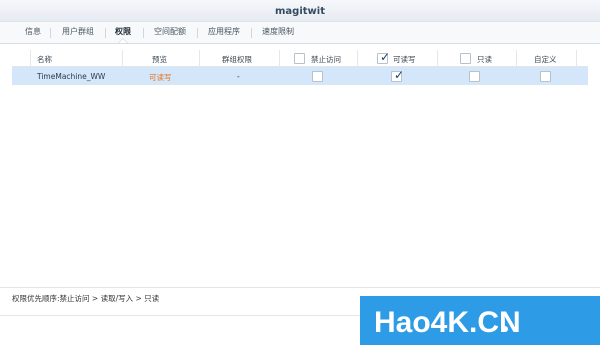  Describe the element at coordinates (238, 76) in the screenshot. I see `row-group-permission: -` at that location.